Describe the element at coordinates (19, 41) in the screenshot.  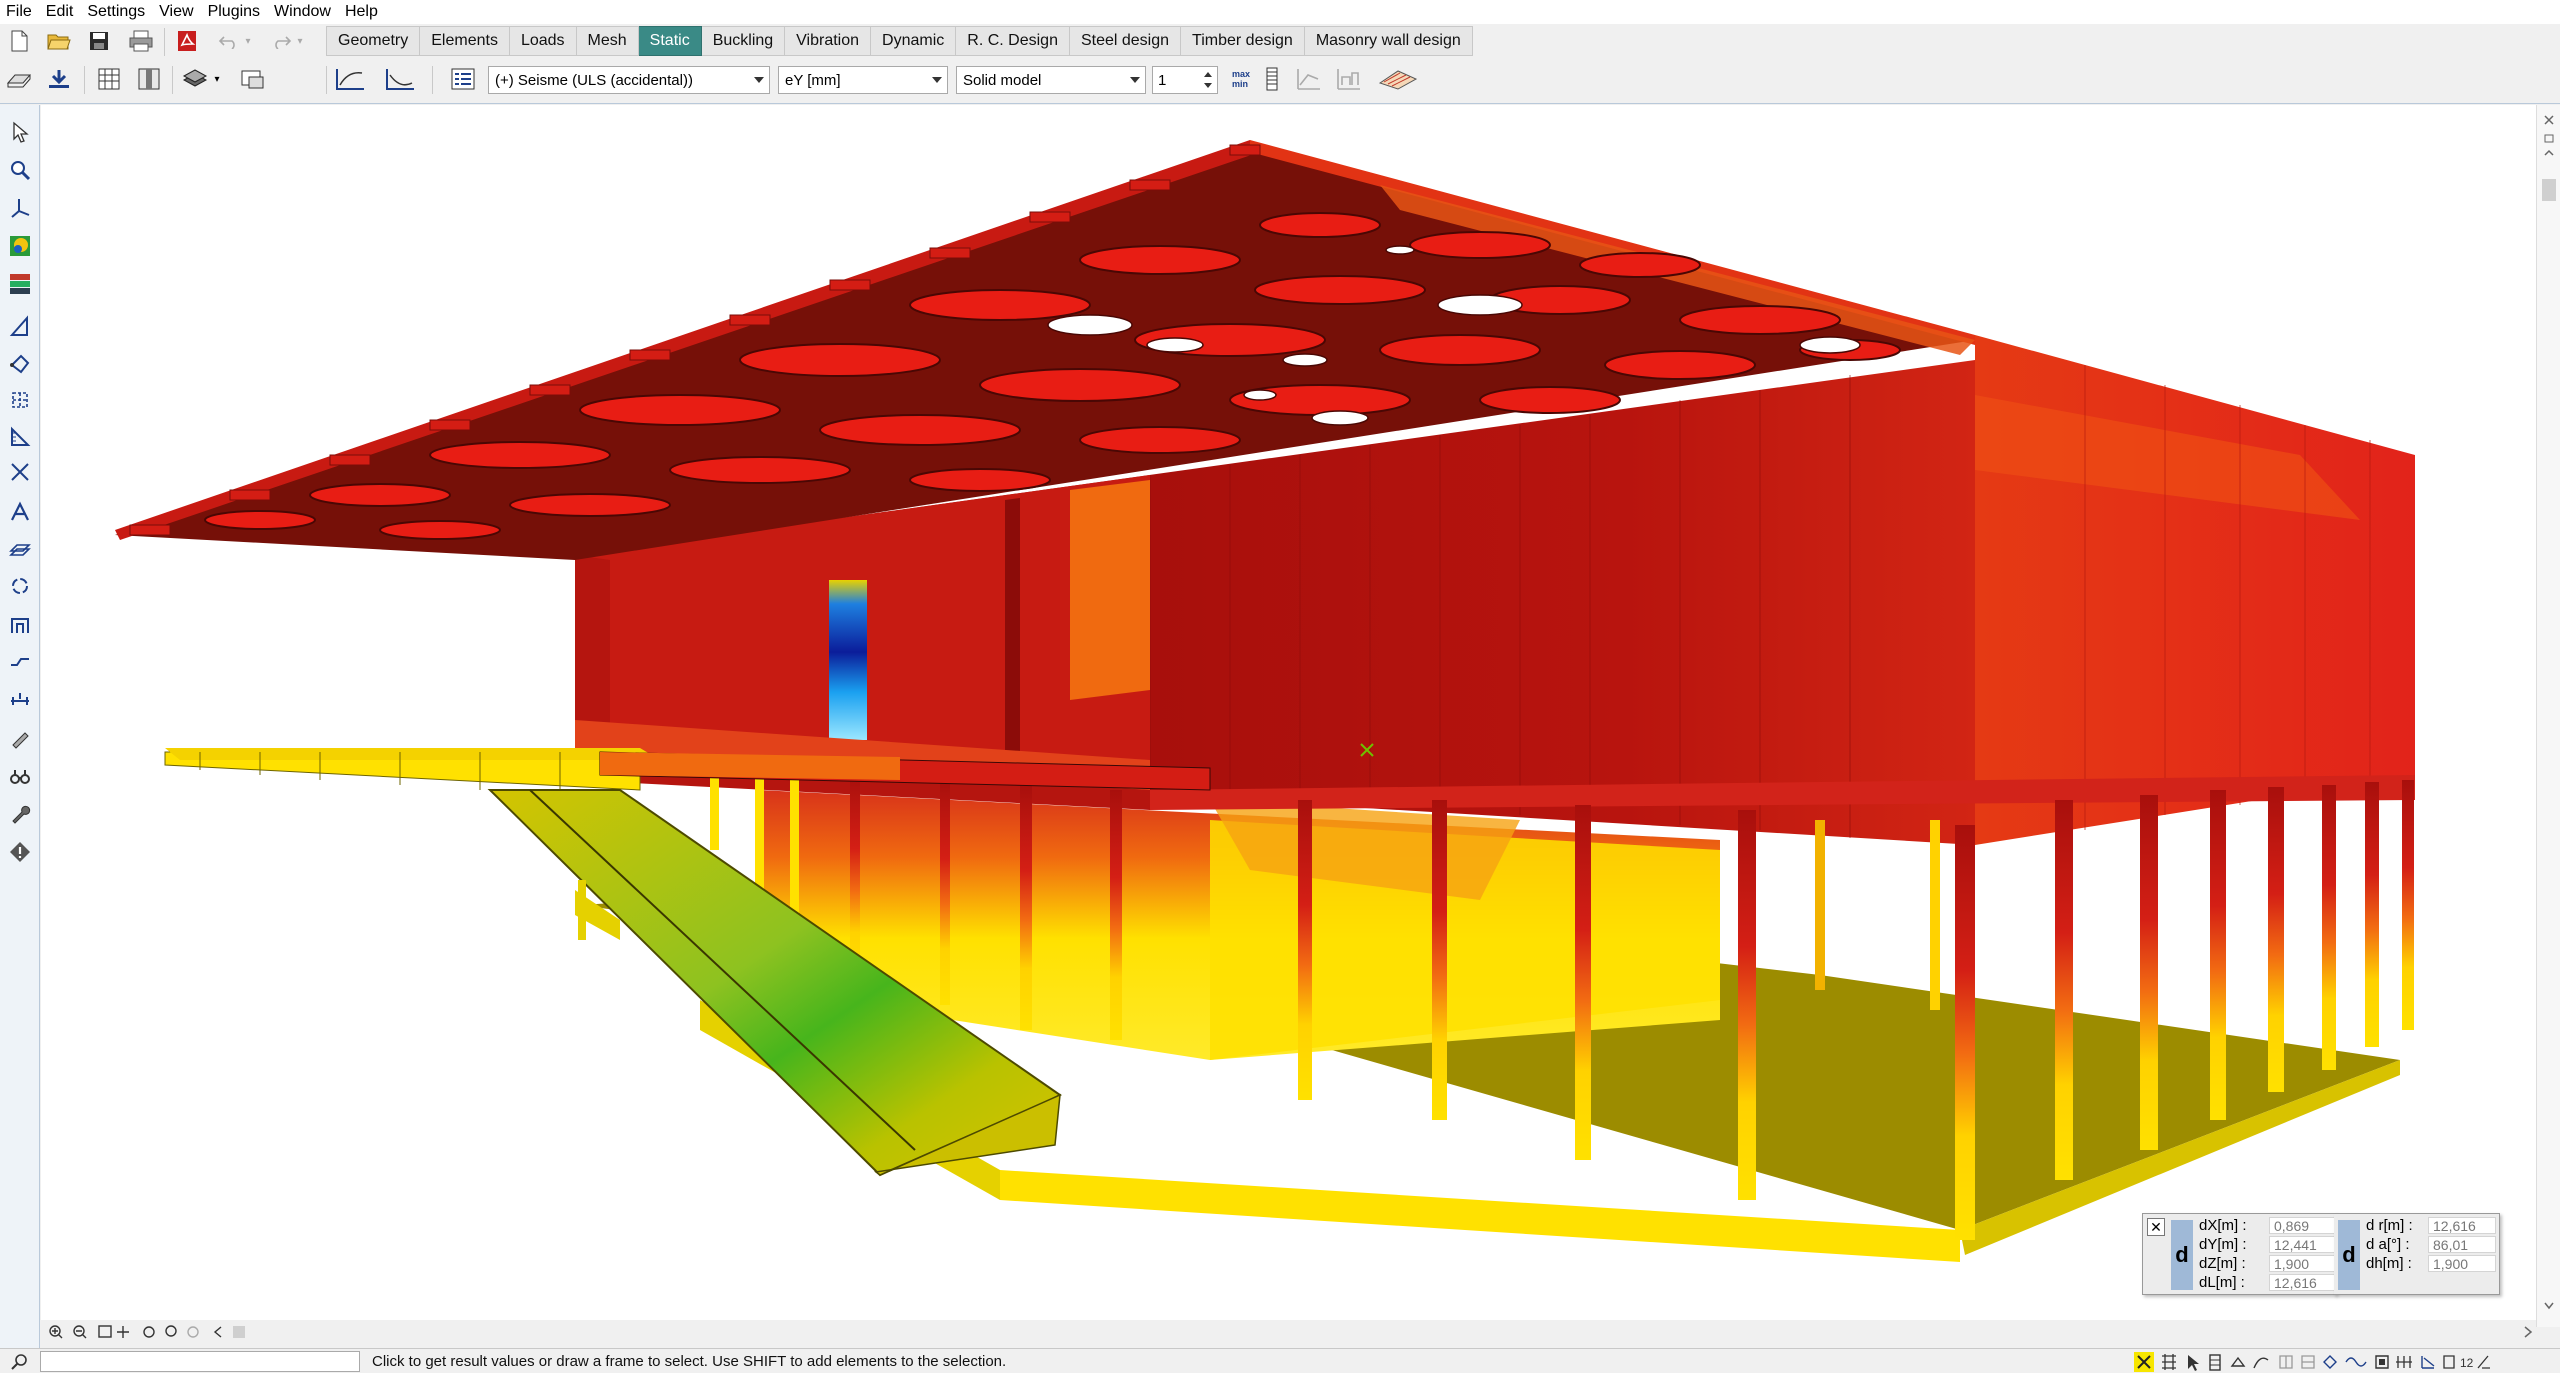
I see `new-file-button` at that location.